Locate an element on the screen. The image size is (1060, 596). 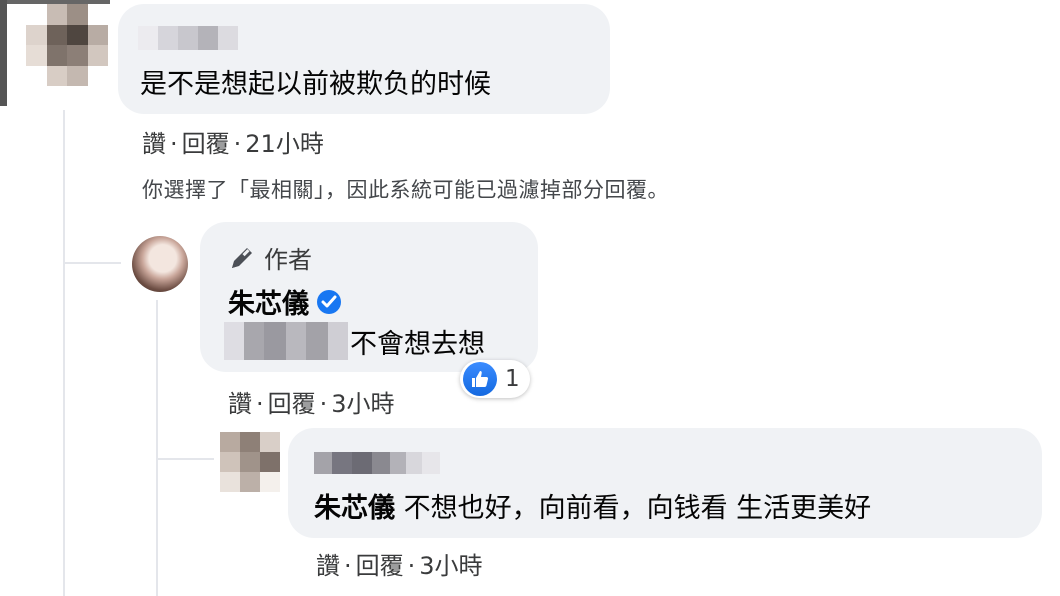
comment-actions-nested: 讚 · 回覆 · 3小時 is located at coordinates (399, 566).